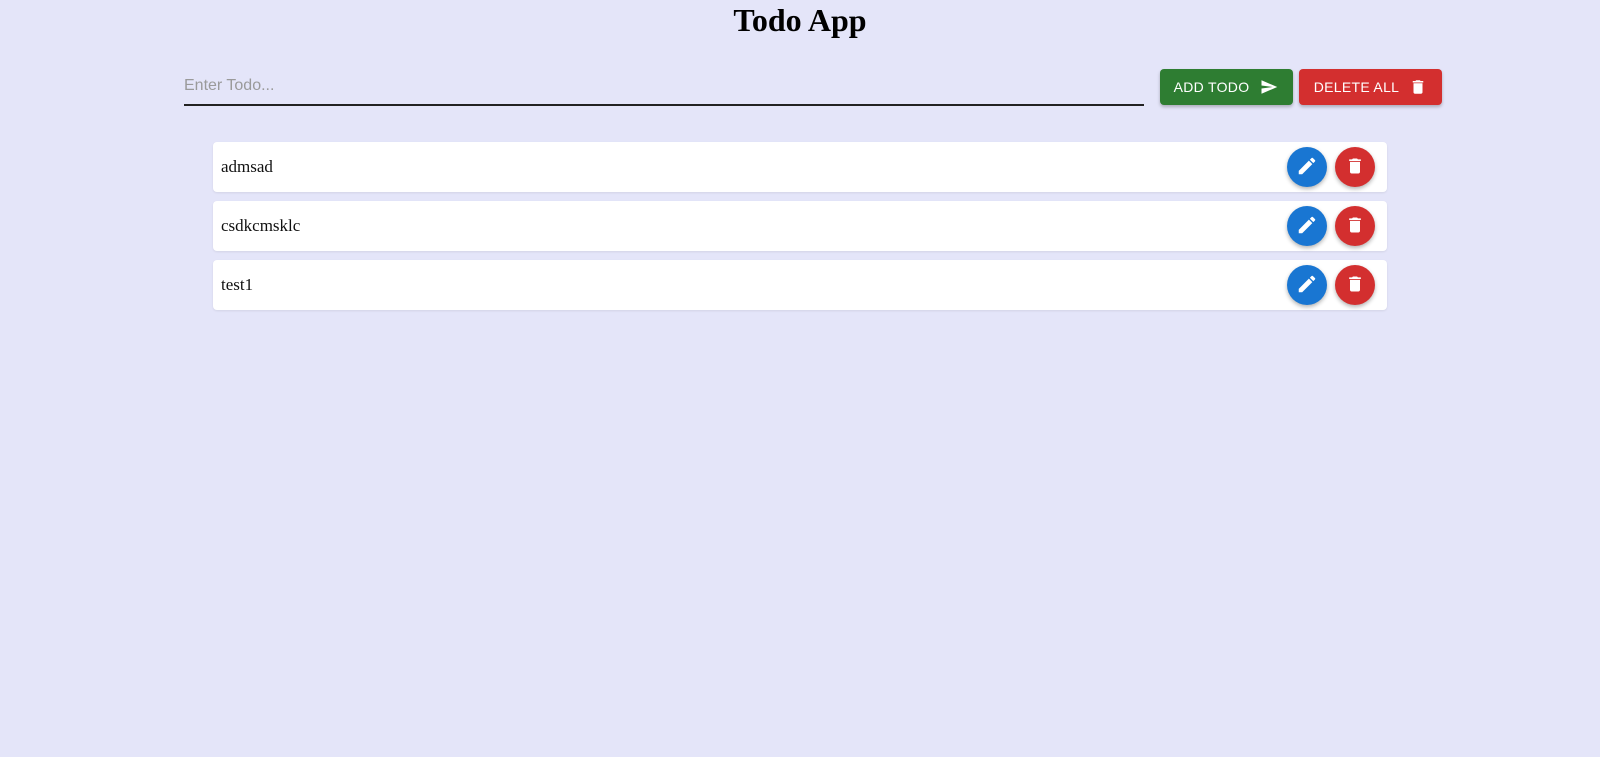 Image resolution: width=1600 pixels, height=757 pixels. Describe the element at coordinates (800, 20) in the screenshot. I see `page-title: Todo App` at that location.